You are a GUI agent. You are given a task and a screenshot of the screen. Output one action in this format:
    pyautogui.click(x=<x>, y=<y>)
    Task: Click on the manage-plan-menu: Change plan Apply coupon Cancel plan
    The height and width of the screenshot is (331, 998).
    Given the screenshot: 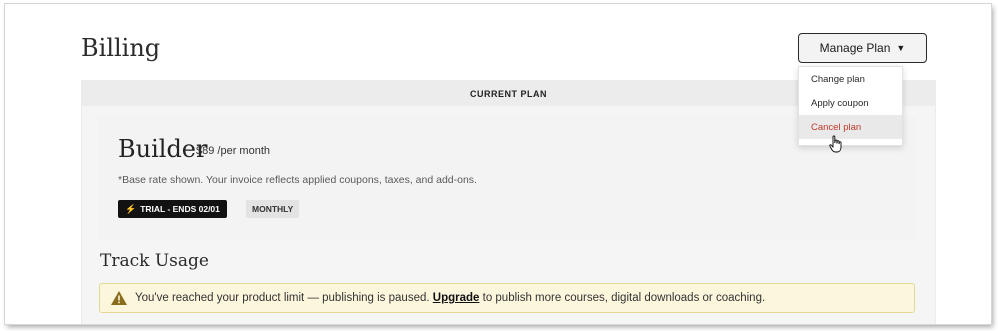 What is the action you would take?
    pyautogui.click(x=850, y=106)
    